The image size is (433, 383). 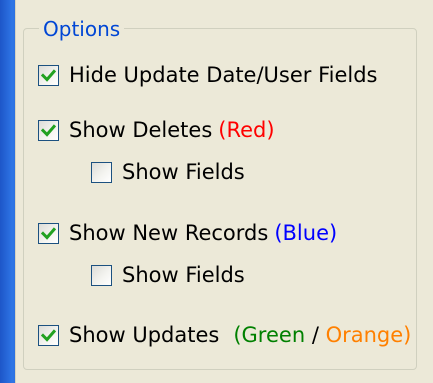 I want to click on updates-color-note-green: (Green, so click(x=269, y=335).